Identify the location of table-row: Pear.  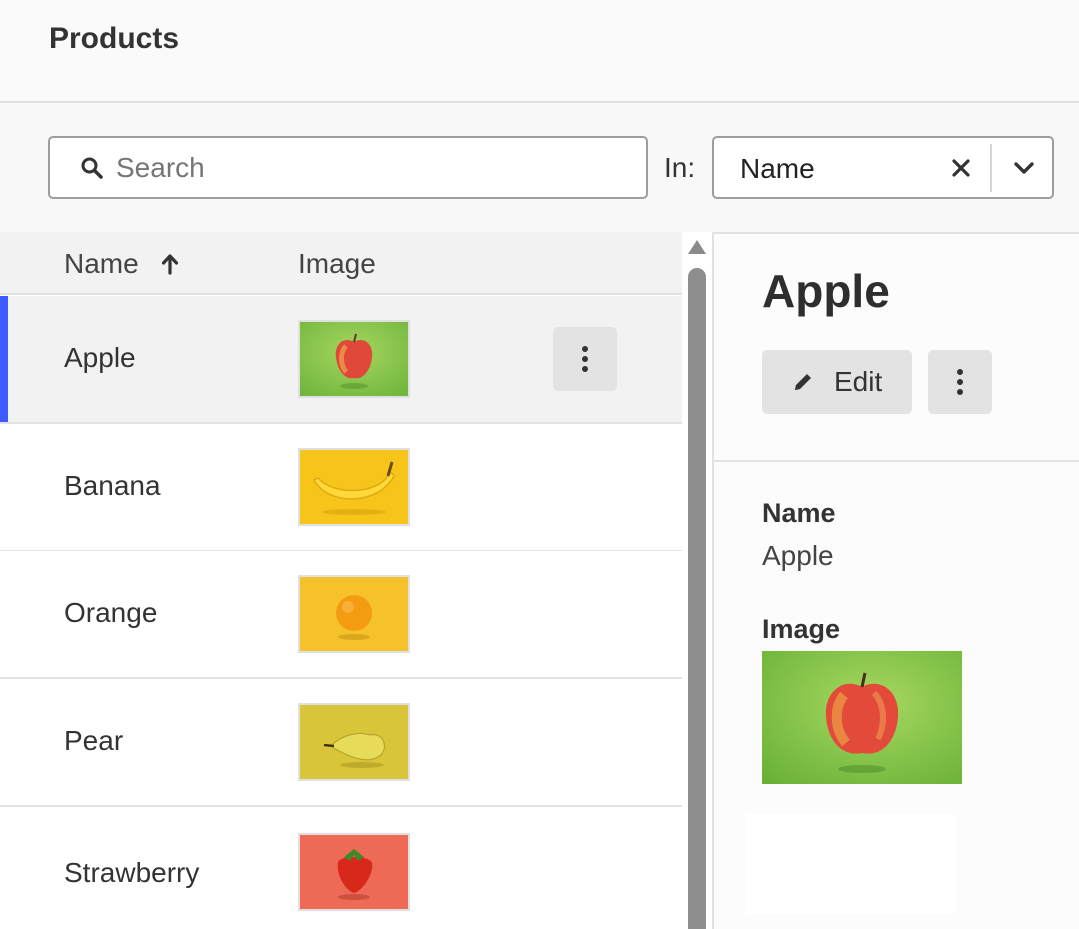
(341, 743).